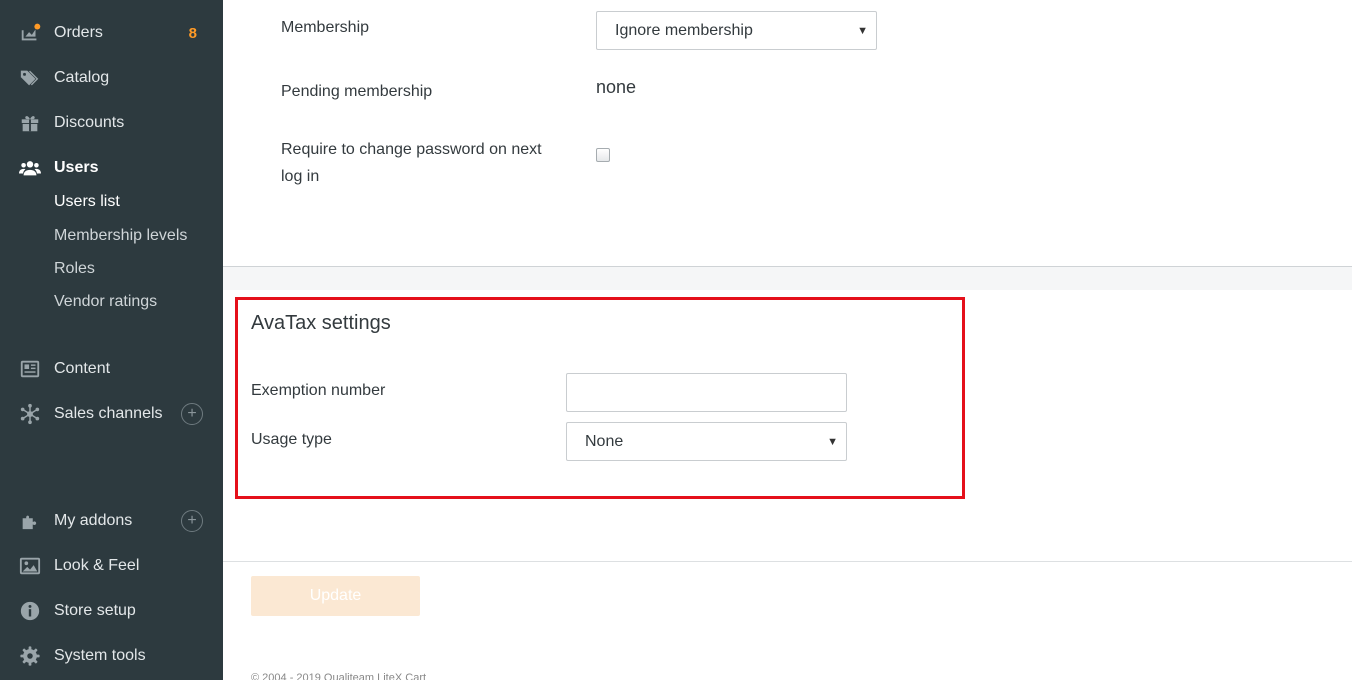 This screenshot has width=1352, height=680. I want to click on puzzle-icon, so click(30, 521).